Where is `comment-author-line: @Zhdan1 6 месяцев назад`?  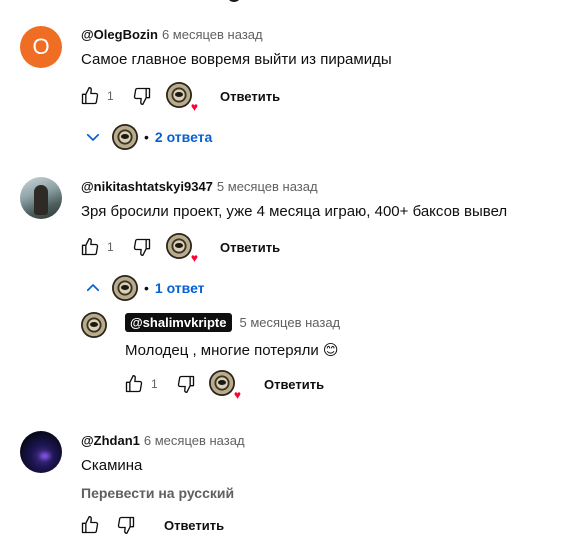 comment-author-line: @Zhdan1 6 месяцев назад is located at coordinates (163, 440).